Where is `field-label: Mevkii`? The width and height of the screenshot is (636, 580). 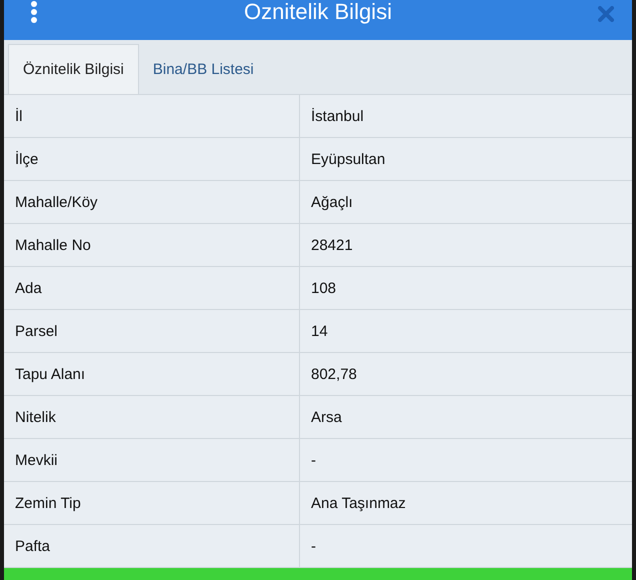 field-label: Mevkii is located at coordinates (152, 460).